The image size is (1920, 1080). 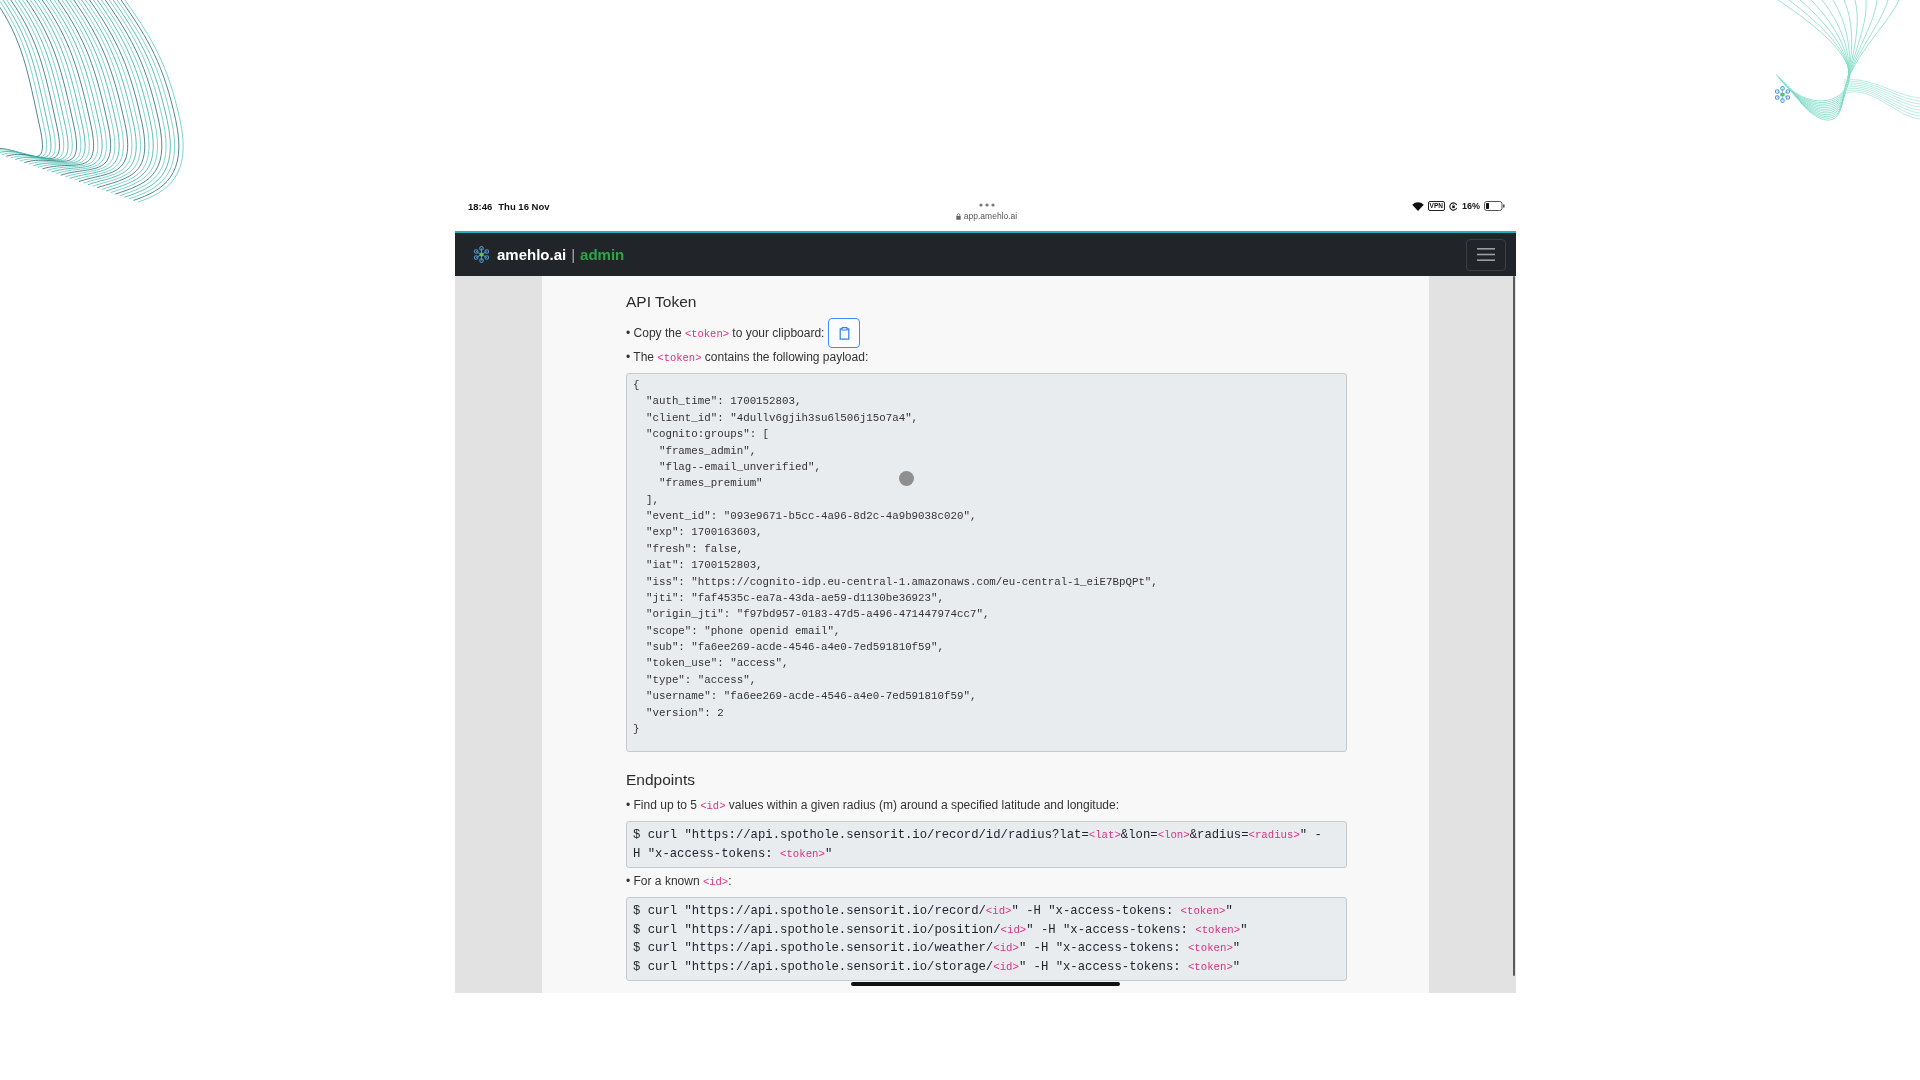 What do you see at coordinates (986, 563) in the screenshot?
I see `code-block: { "auth_time": 1700152803, "client_id": "4dullv6gjih3su6l506j15o7a4", "cognito:groups": [ "frames_admin", "flag--email_unverified", "frames_premium" ], "event_id": "093e9671-b5cc-4a96-8d2c-4a9b9038c020", "exp": 1700163603, "fresh": false, "iat": 1700152803, "iss": "https://cognito-idp.eu-central-1.amazonaws.com/eu-central-1_eiE7BpQPt", "jti": "faf4535c-ea7a-43da-ae59-d1130be36923", "origin_jti": "f97bd957-0183-47d5-a496-471447974cc7", "scope": "phone openid email", "sub": "fa6ee269-acde-4546-a4e0-7ed591810f59", "token_use": "access", "type": "access", "username": "fa6ee269-acde-4546-a4e0-7ed591810f59", "version": 2 }` at bounding box center [986, 563].